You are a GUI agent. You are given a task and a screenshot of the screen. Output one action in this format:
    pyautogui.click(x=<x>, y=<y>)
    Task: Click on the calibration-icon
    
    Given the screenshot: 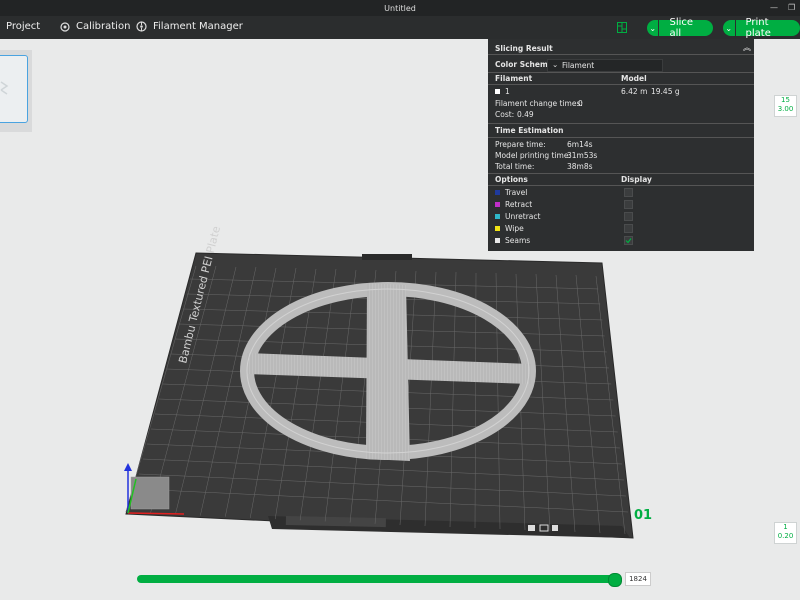 What is the action you would take?
    pyautogui.click(x=65, y=26)
    